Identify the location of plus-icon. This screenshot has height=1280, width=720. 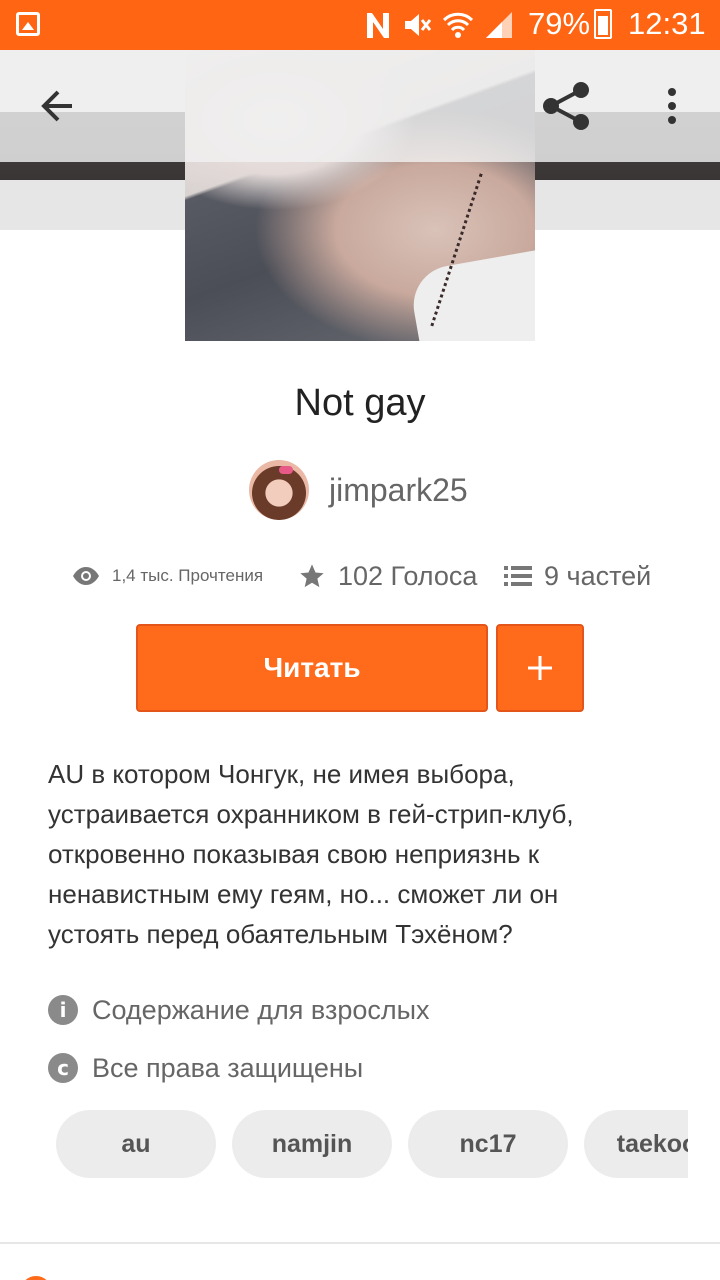
(540, 668).